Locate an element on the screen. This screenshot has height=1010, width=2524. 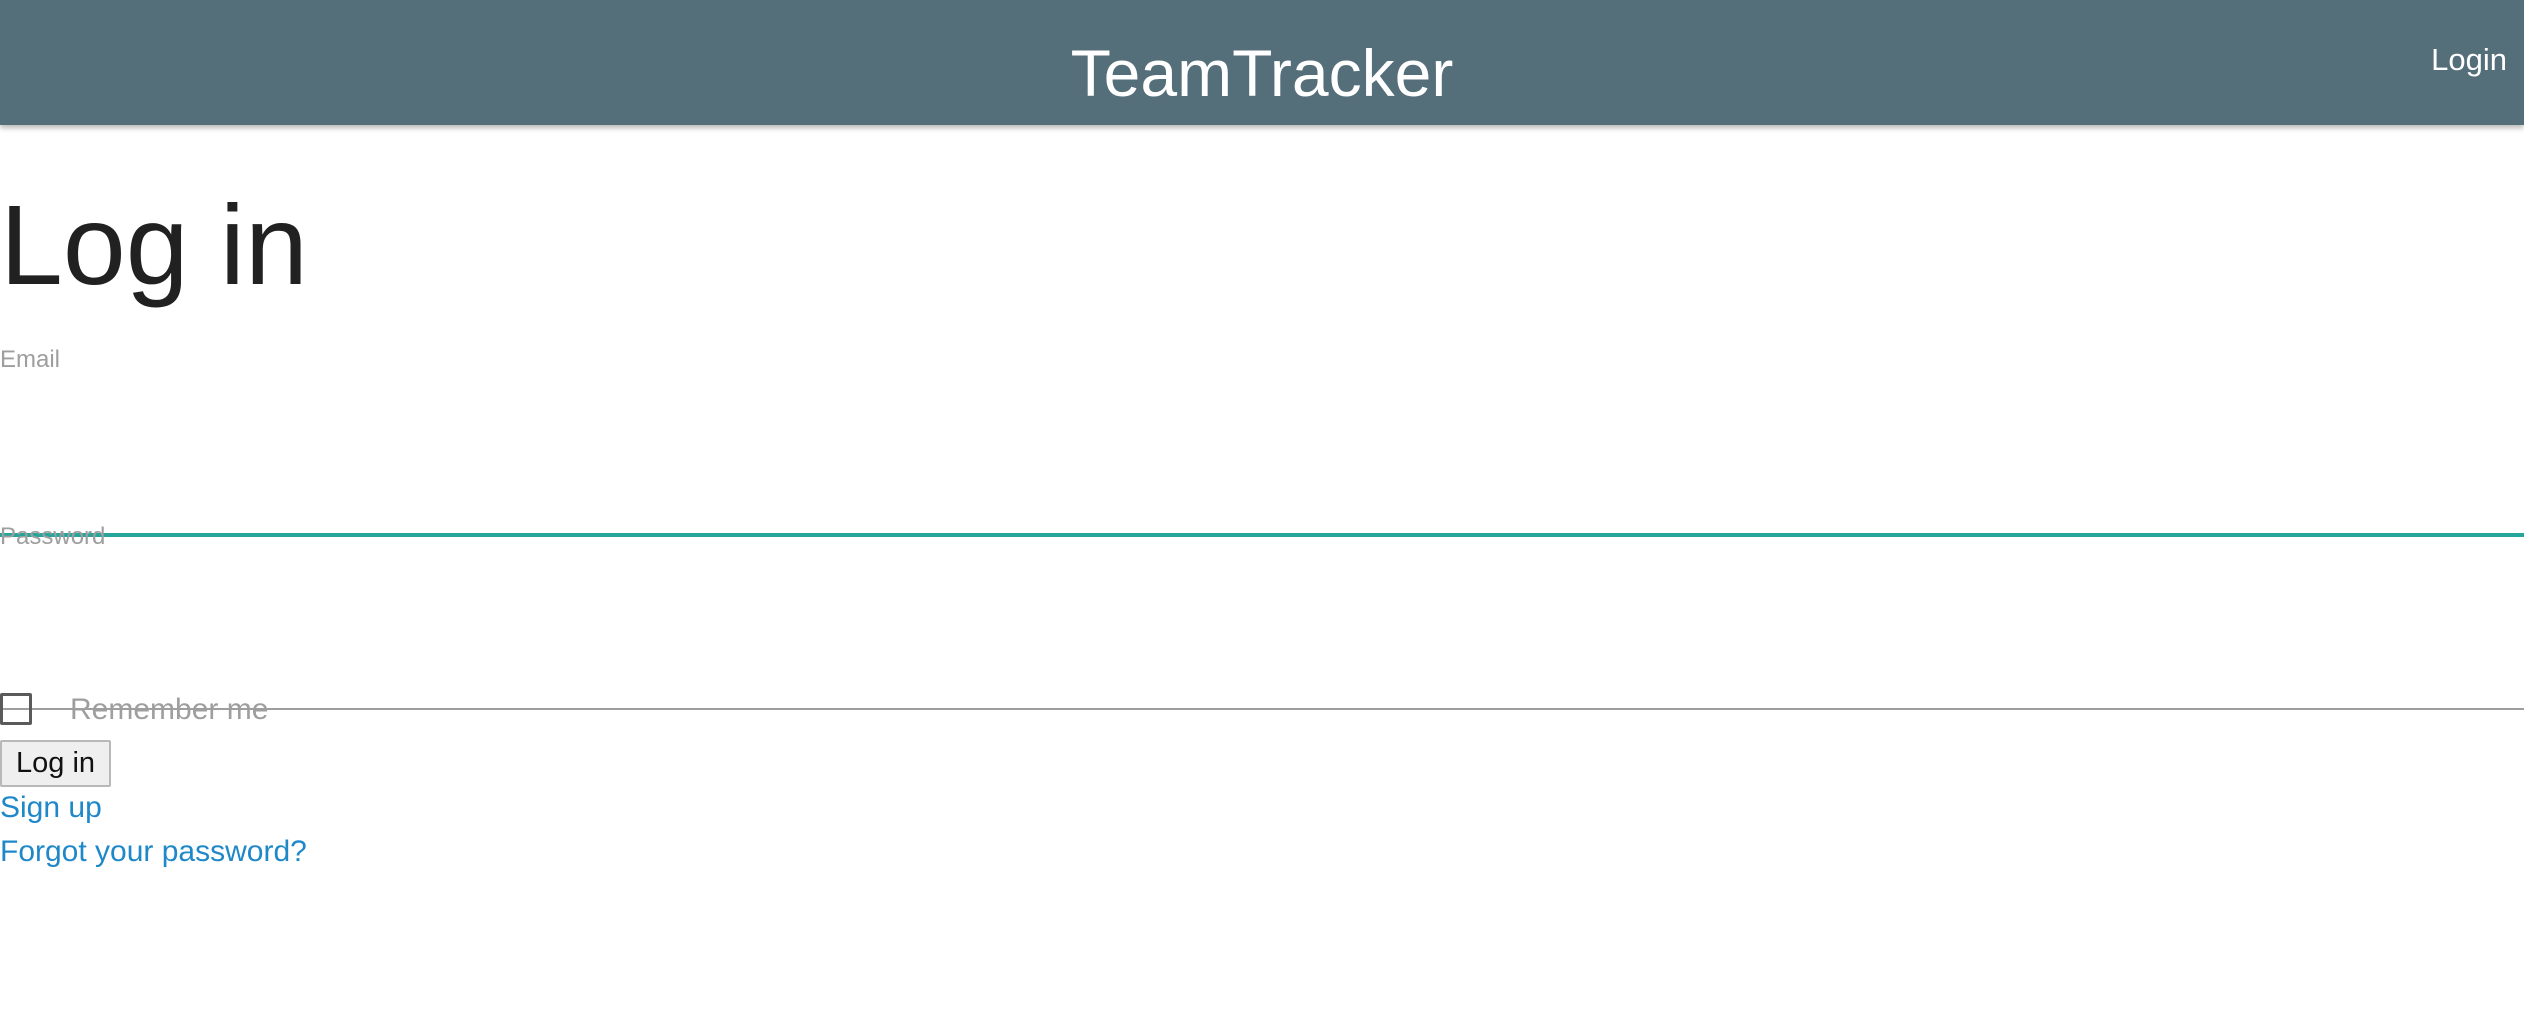
email-field is located at coordinates (1262, 504).